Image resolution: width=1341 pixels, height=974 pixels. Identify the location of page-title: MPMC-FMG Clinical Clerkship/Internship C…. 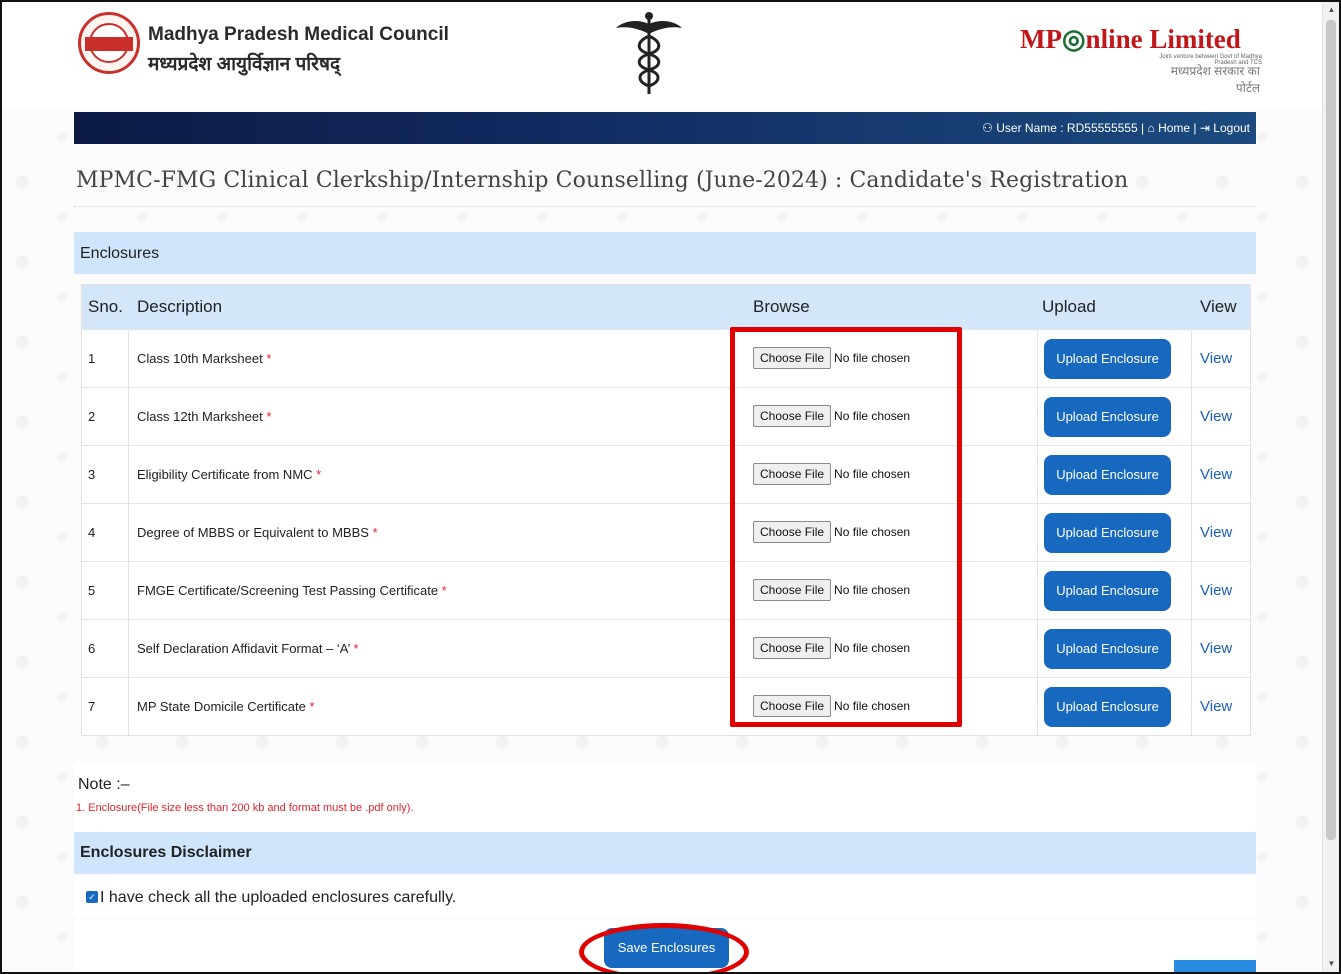
(602, 180).